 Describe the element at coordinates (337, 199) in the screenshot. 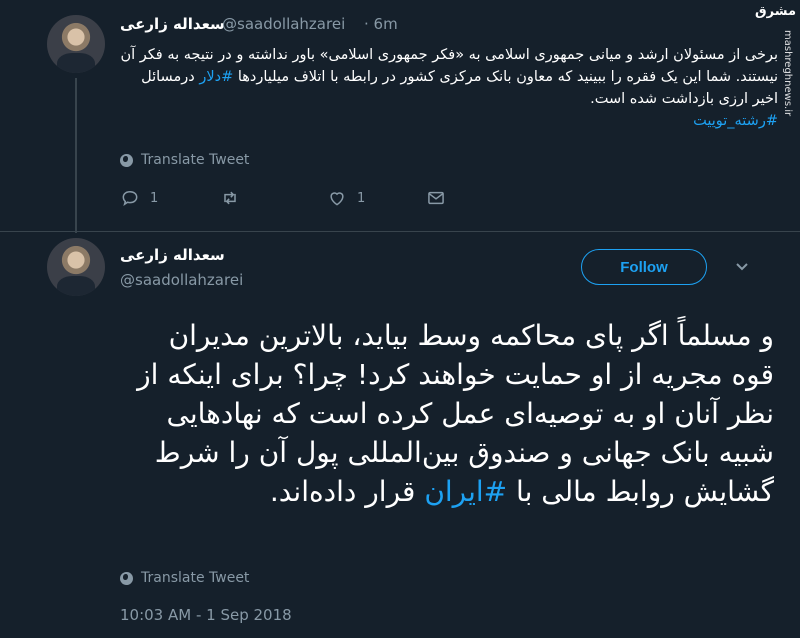

I see `heart-icon` at that location.